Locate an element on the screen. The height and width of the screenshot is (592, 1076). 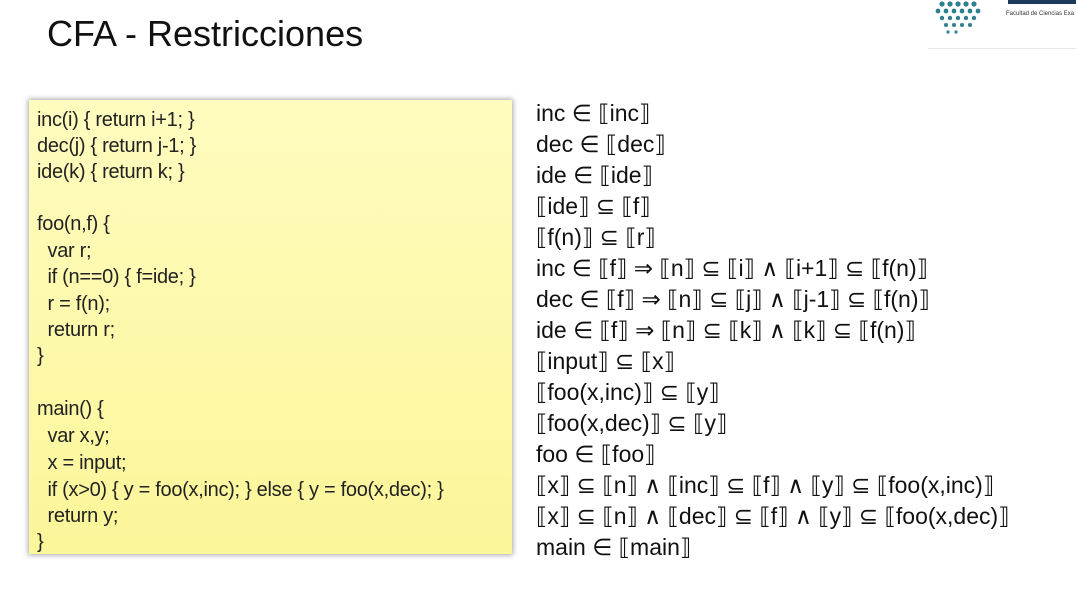
logo-bar is located at coordinates (1042, 2).